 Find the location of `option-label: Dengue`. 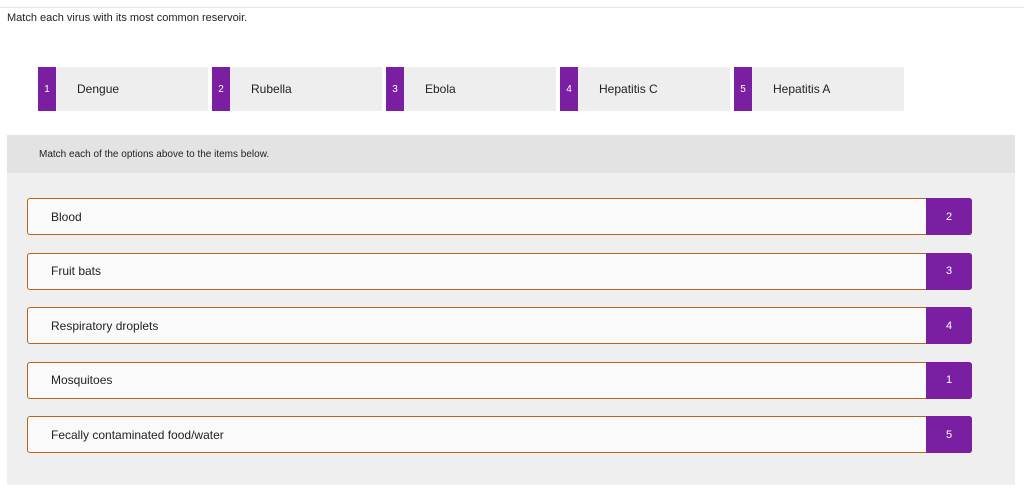

option-label: Dengue is located at coordinates (98, 89).